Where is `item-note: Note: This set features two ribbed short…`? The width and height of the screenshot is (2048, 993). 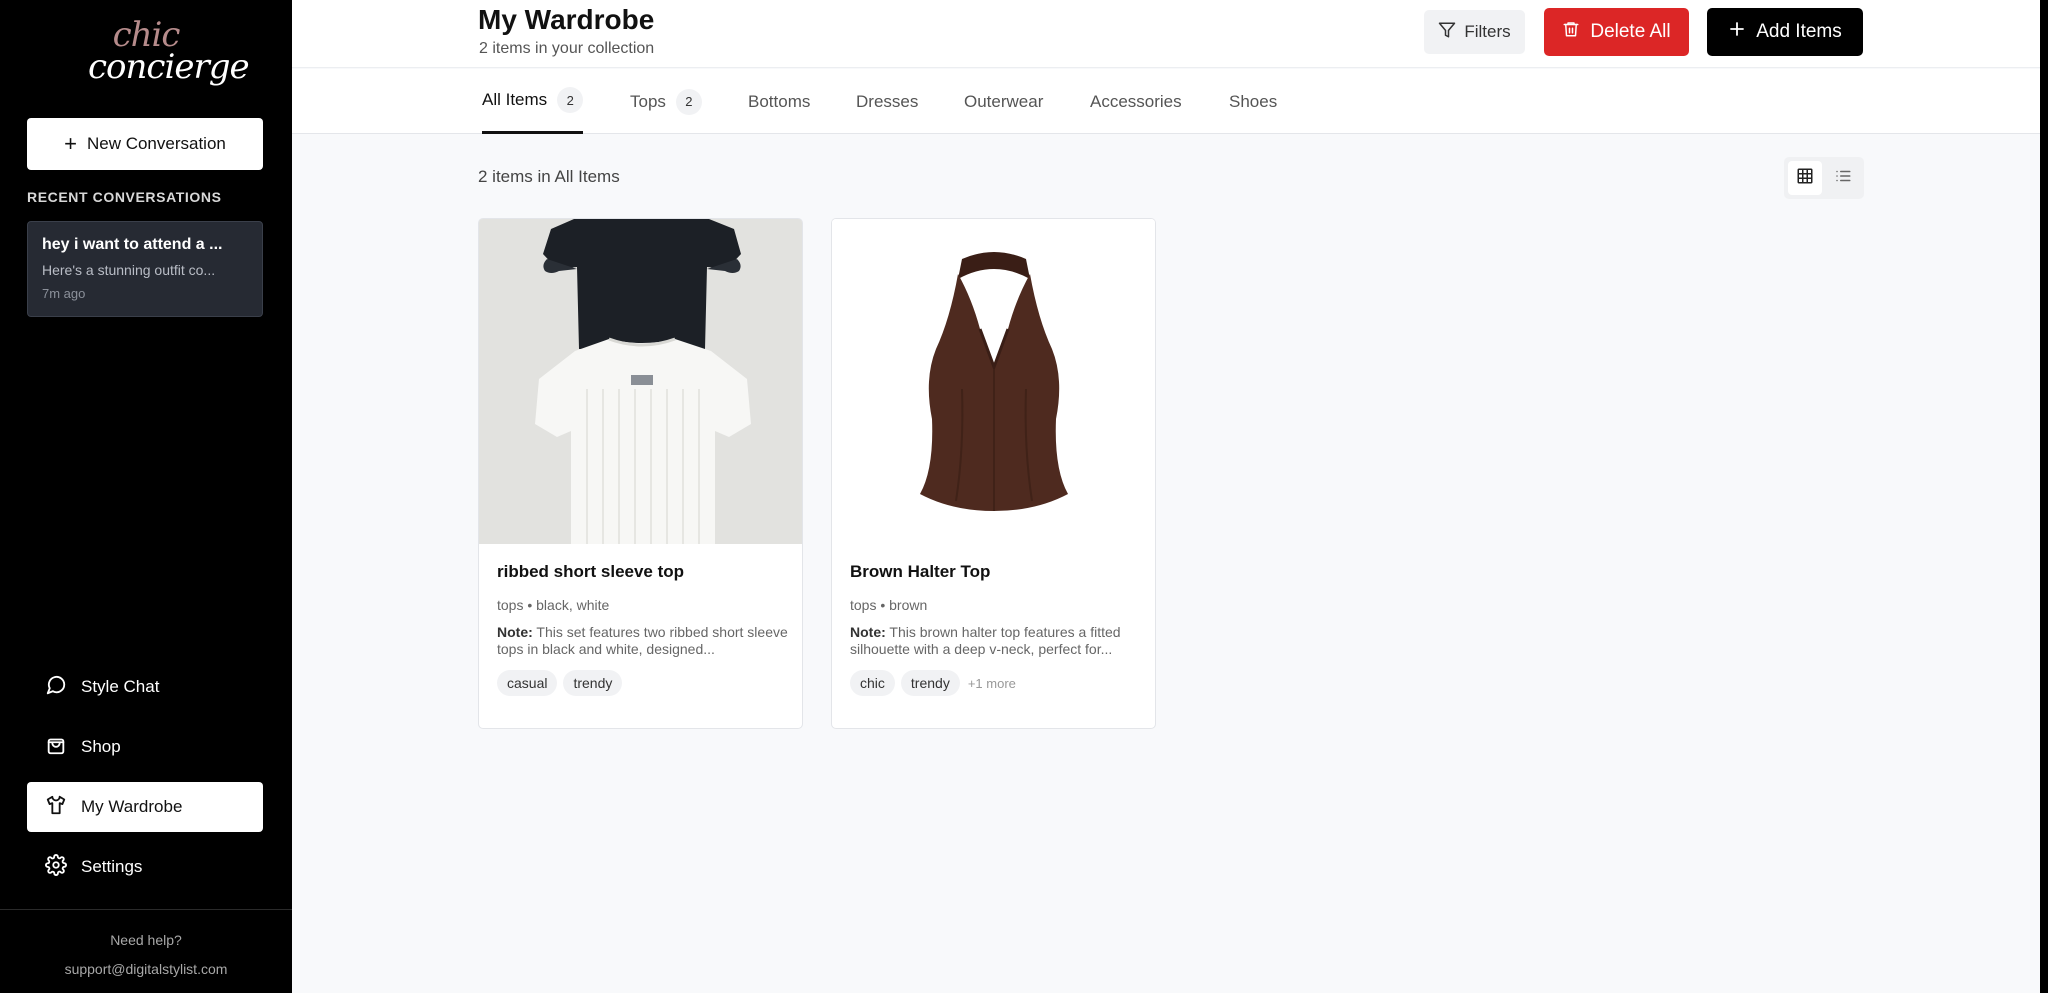
item-note: Note: This set features two ribbed short… is located at coordinates (643, 641).